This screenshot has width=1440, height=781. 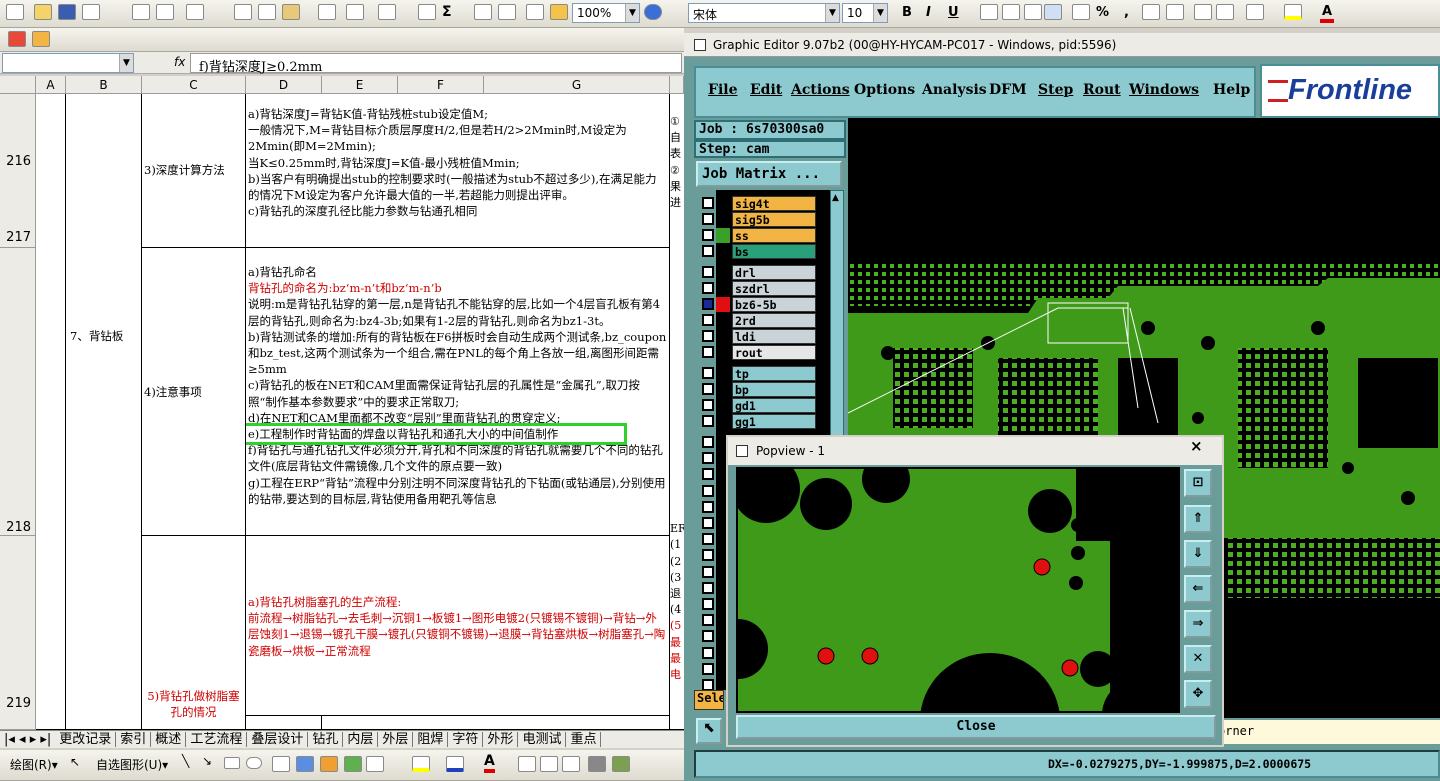 What do you see at coordinates (194, 392) in the screenshot?
I see `cell-c218: 4)注意事项` at bounding box center [194, 392].